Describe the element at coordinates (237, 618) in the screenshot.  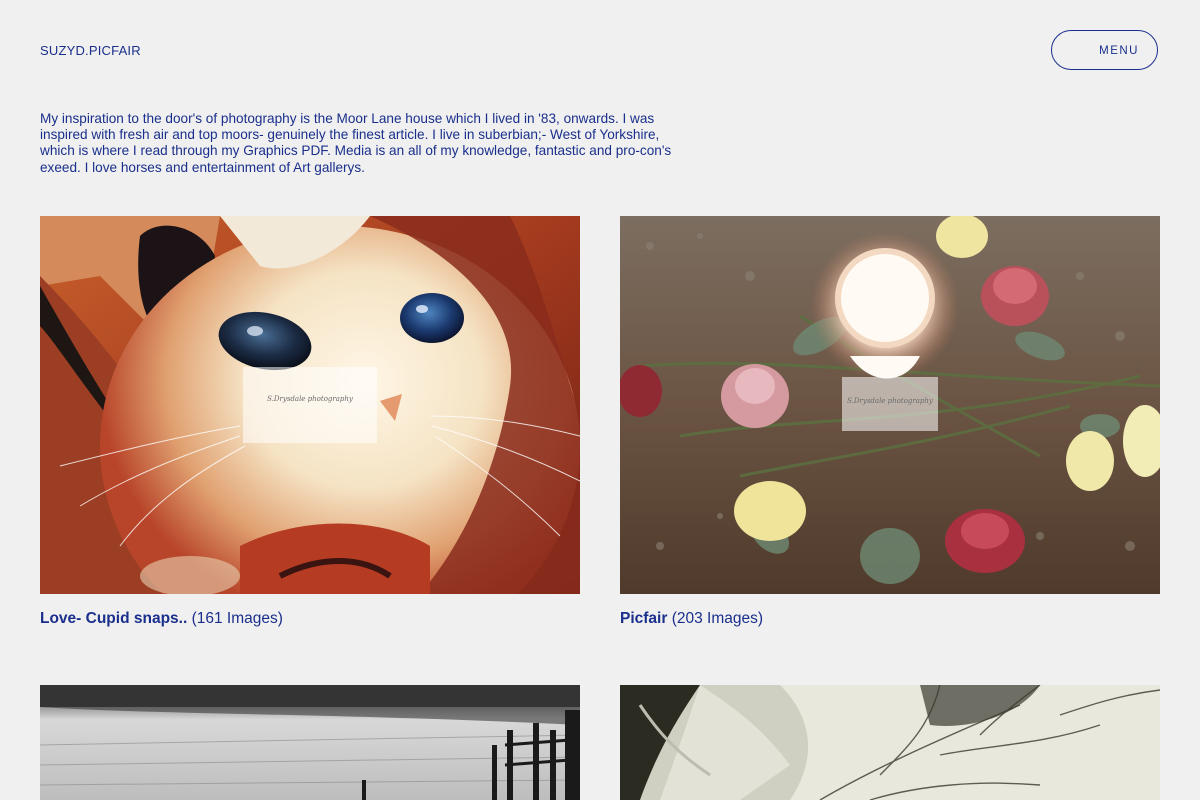
I see `album-count: (161 Images)` at that location.